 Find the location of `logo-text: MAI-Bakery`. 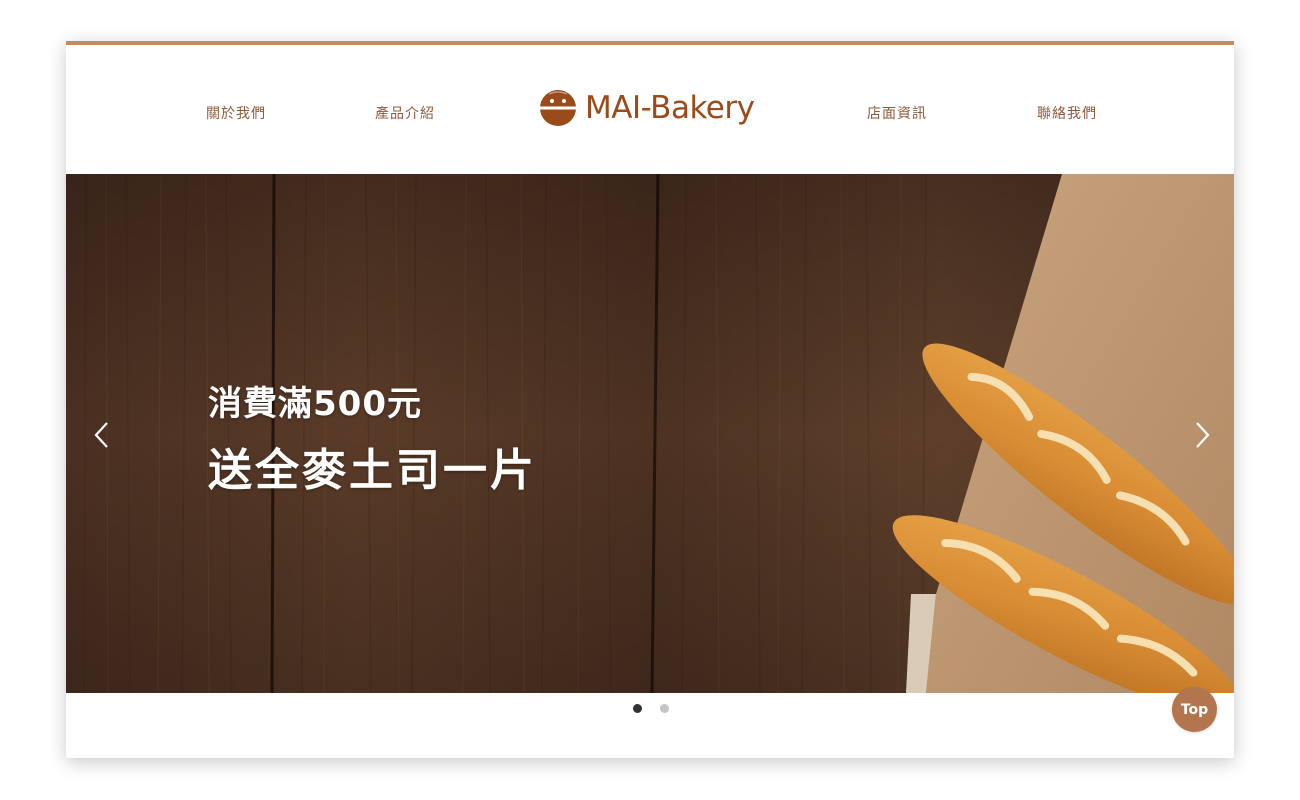

logo-text: MAI-Bakery is located at coordinates (670, 108).